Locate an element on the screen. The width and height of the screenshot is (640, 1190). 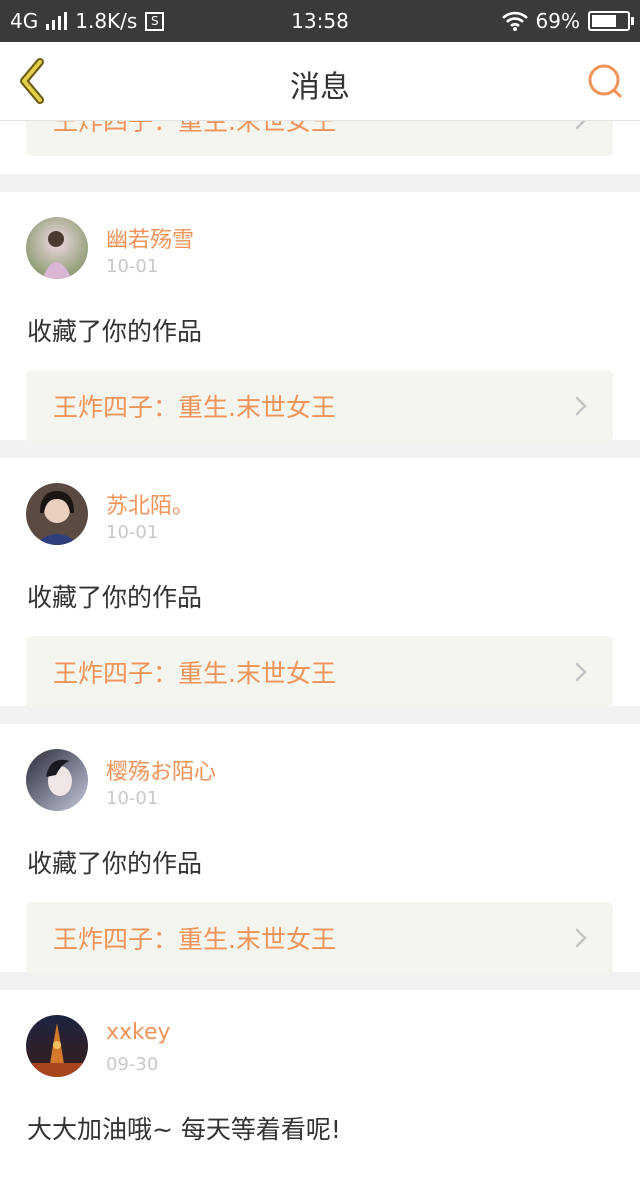
message-date: 09-30 is located at coordinates (132, 1064).